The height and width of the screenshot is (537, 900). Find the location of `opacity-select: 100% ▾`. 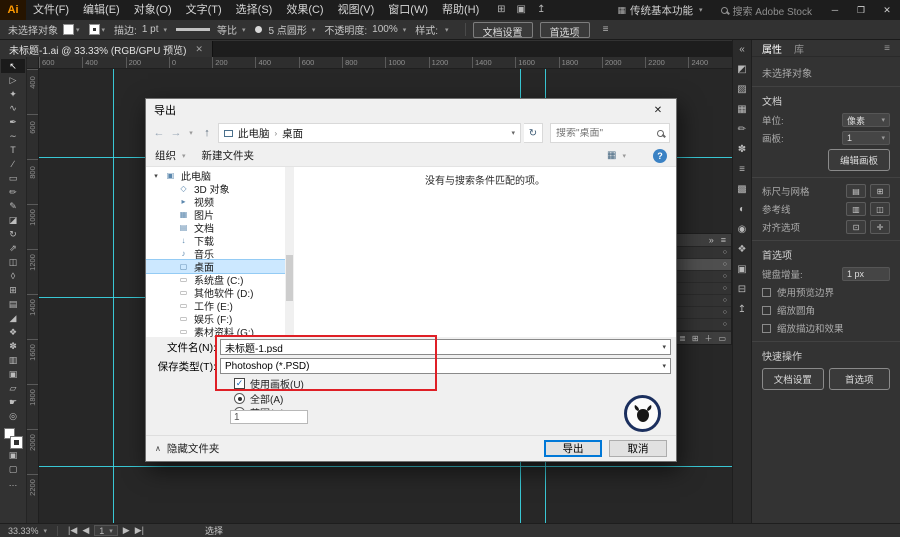

opacity-select: 100% ▾ is located at coordinates (389, 29).